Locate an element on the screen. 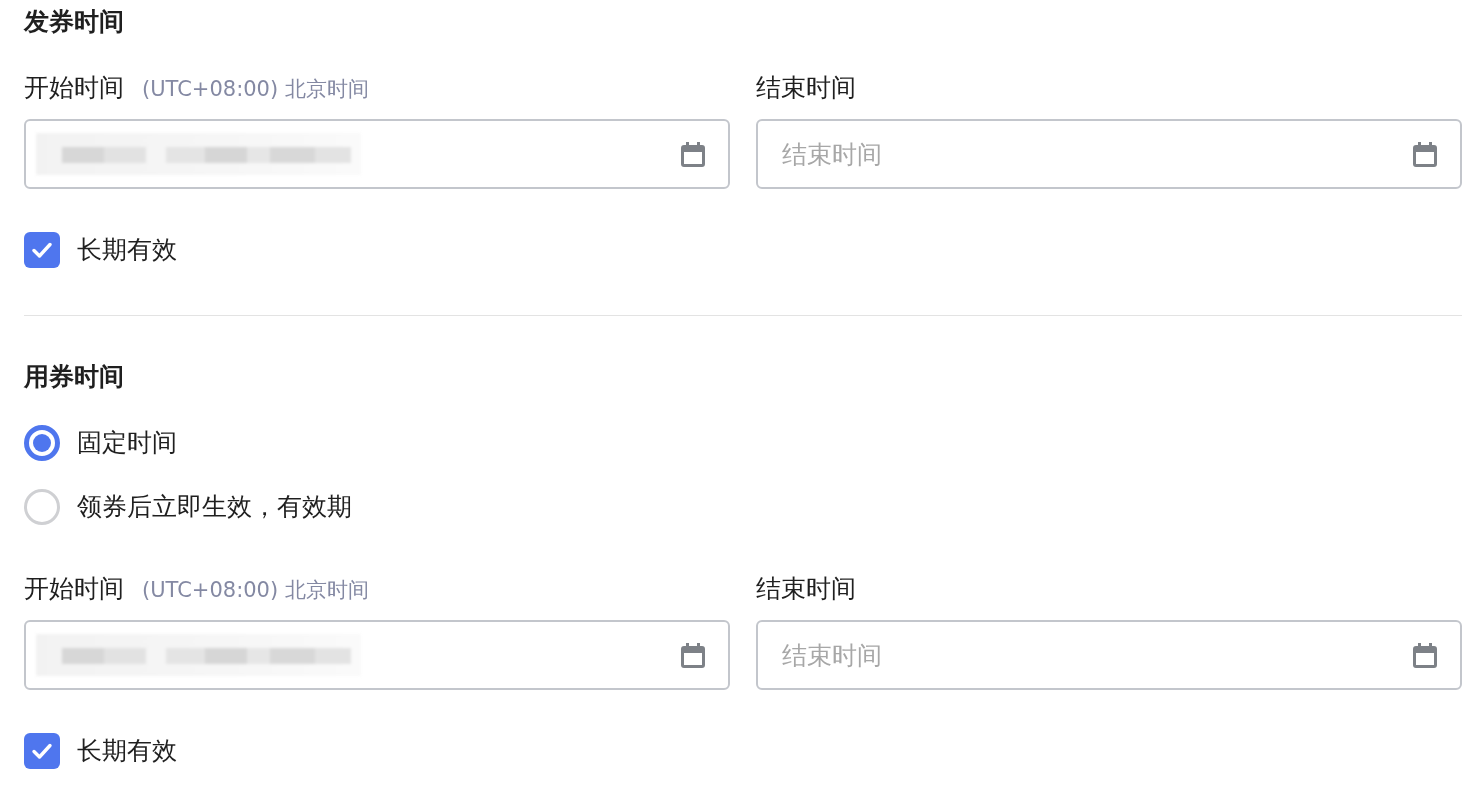  radio-button is located at coordinates (42, 443).